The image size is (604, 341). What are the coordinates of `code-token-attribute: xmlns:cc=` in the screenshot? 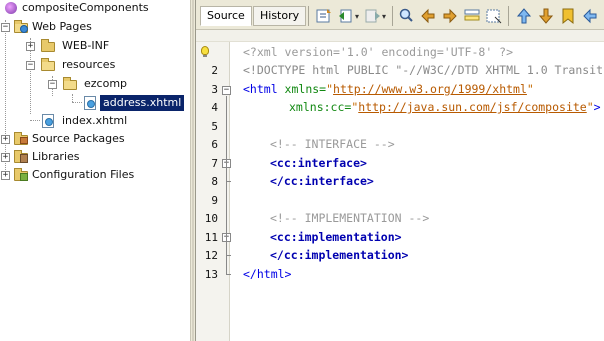 It's located at (320, 107).